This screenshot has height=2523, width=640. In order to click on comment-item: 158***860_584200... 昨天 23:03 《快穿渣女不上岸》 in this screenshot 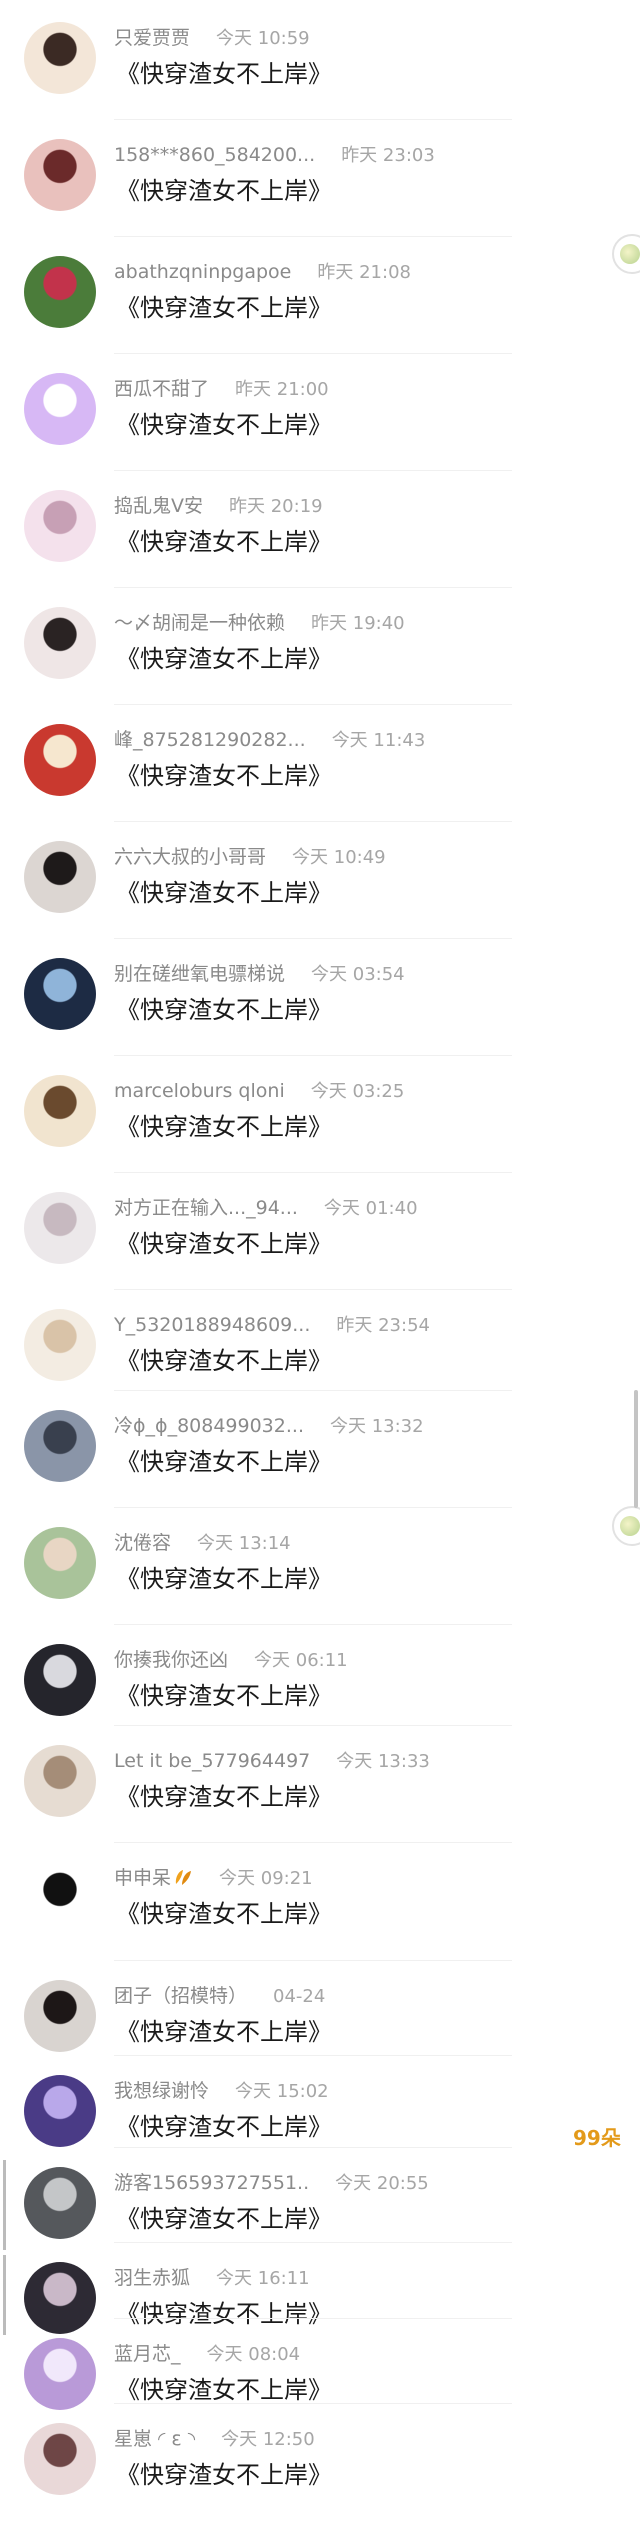, I will do `click(320, 189)`.